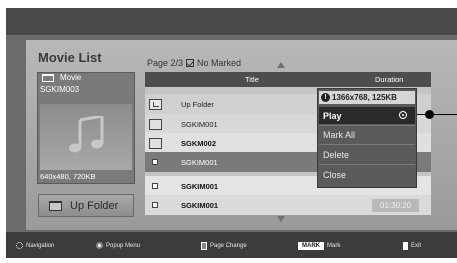 Image resolution: width=457 pixels, height=263 pixels. I want to click on top-bar, so click(231, 21).